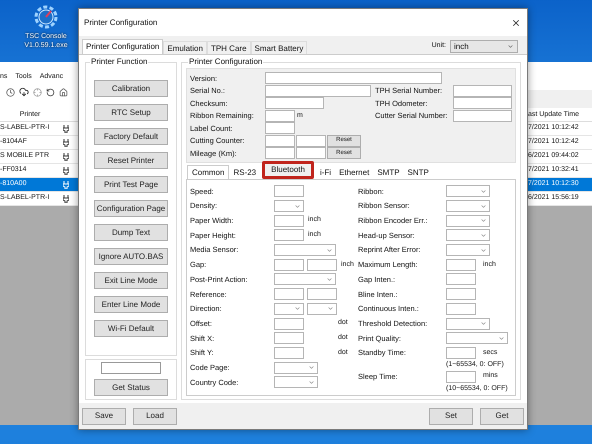 The width and height of the screenshot is (592, 444). Describe the element at coordinates (131, 232) in the screenshot. I see `dialog-button: Dump Text` at that location.